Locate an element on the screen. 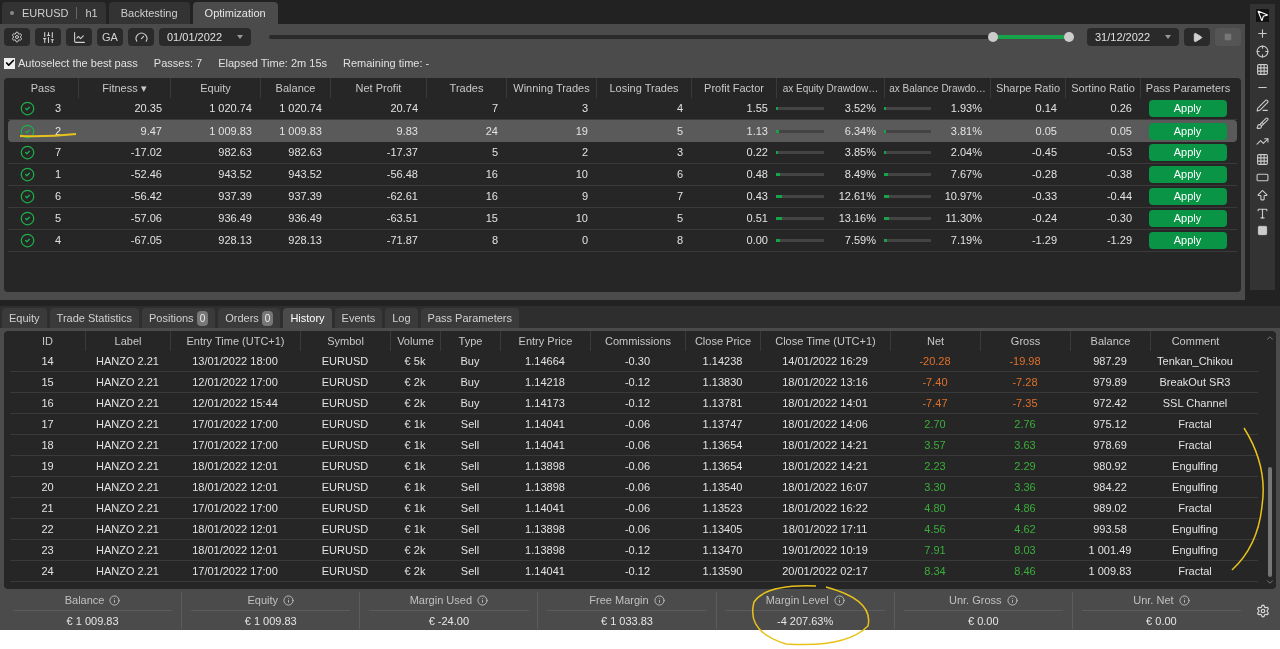  column-header: Pass Parameters is located at coordinates (1188, 88).